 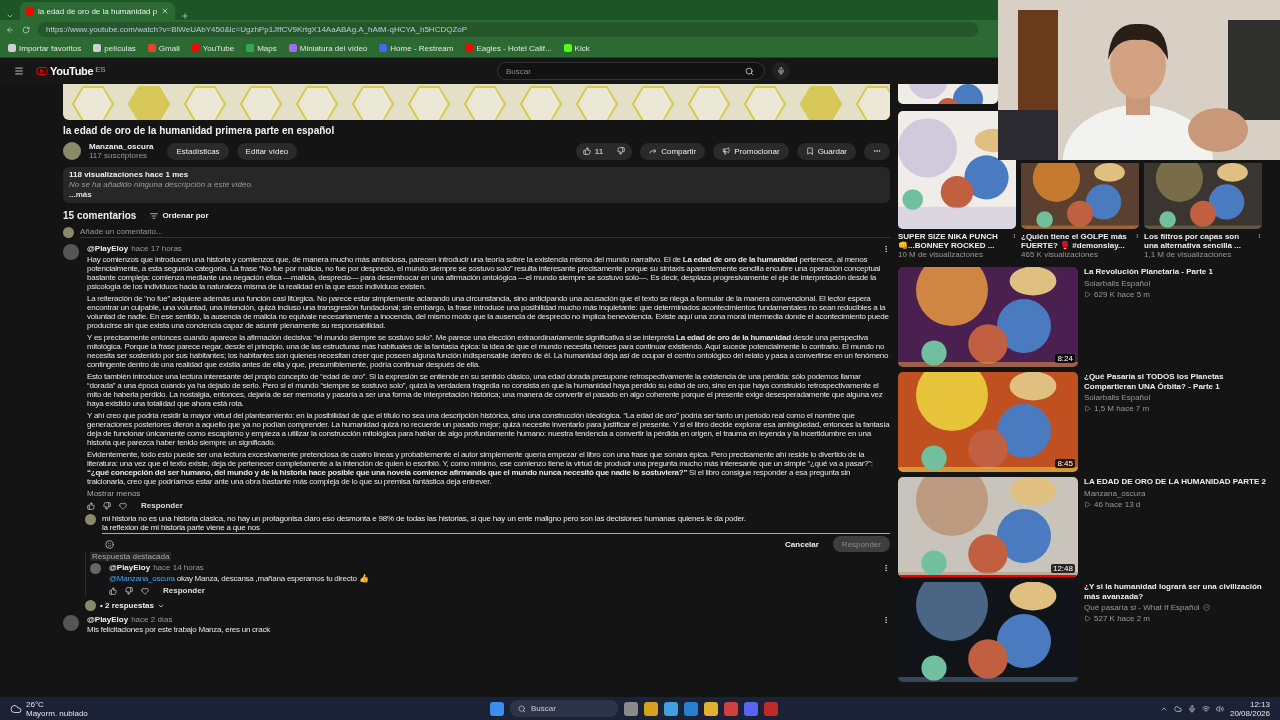 I want to click on description-text: No se ha añadido ninguna descripción a este vídeo., so click(x=162, y=185).